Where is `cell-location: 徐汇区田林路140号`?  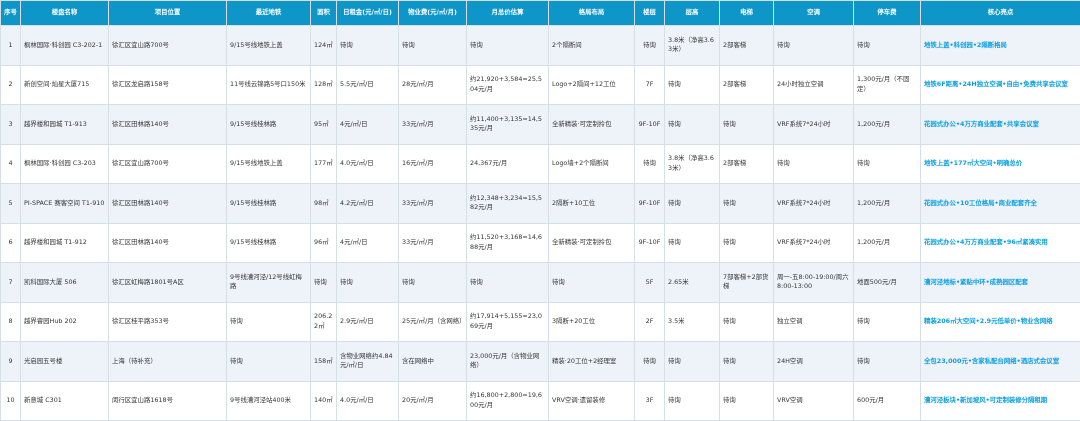 cell-location: 徐汇区田林路140号 is located at coordinates (168, 125).